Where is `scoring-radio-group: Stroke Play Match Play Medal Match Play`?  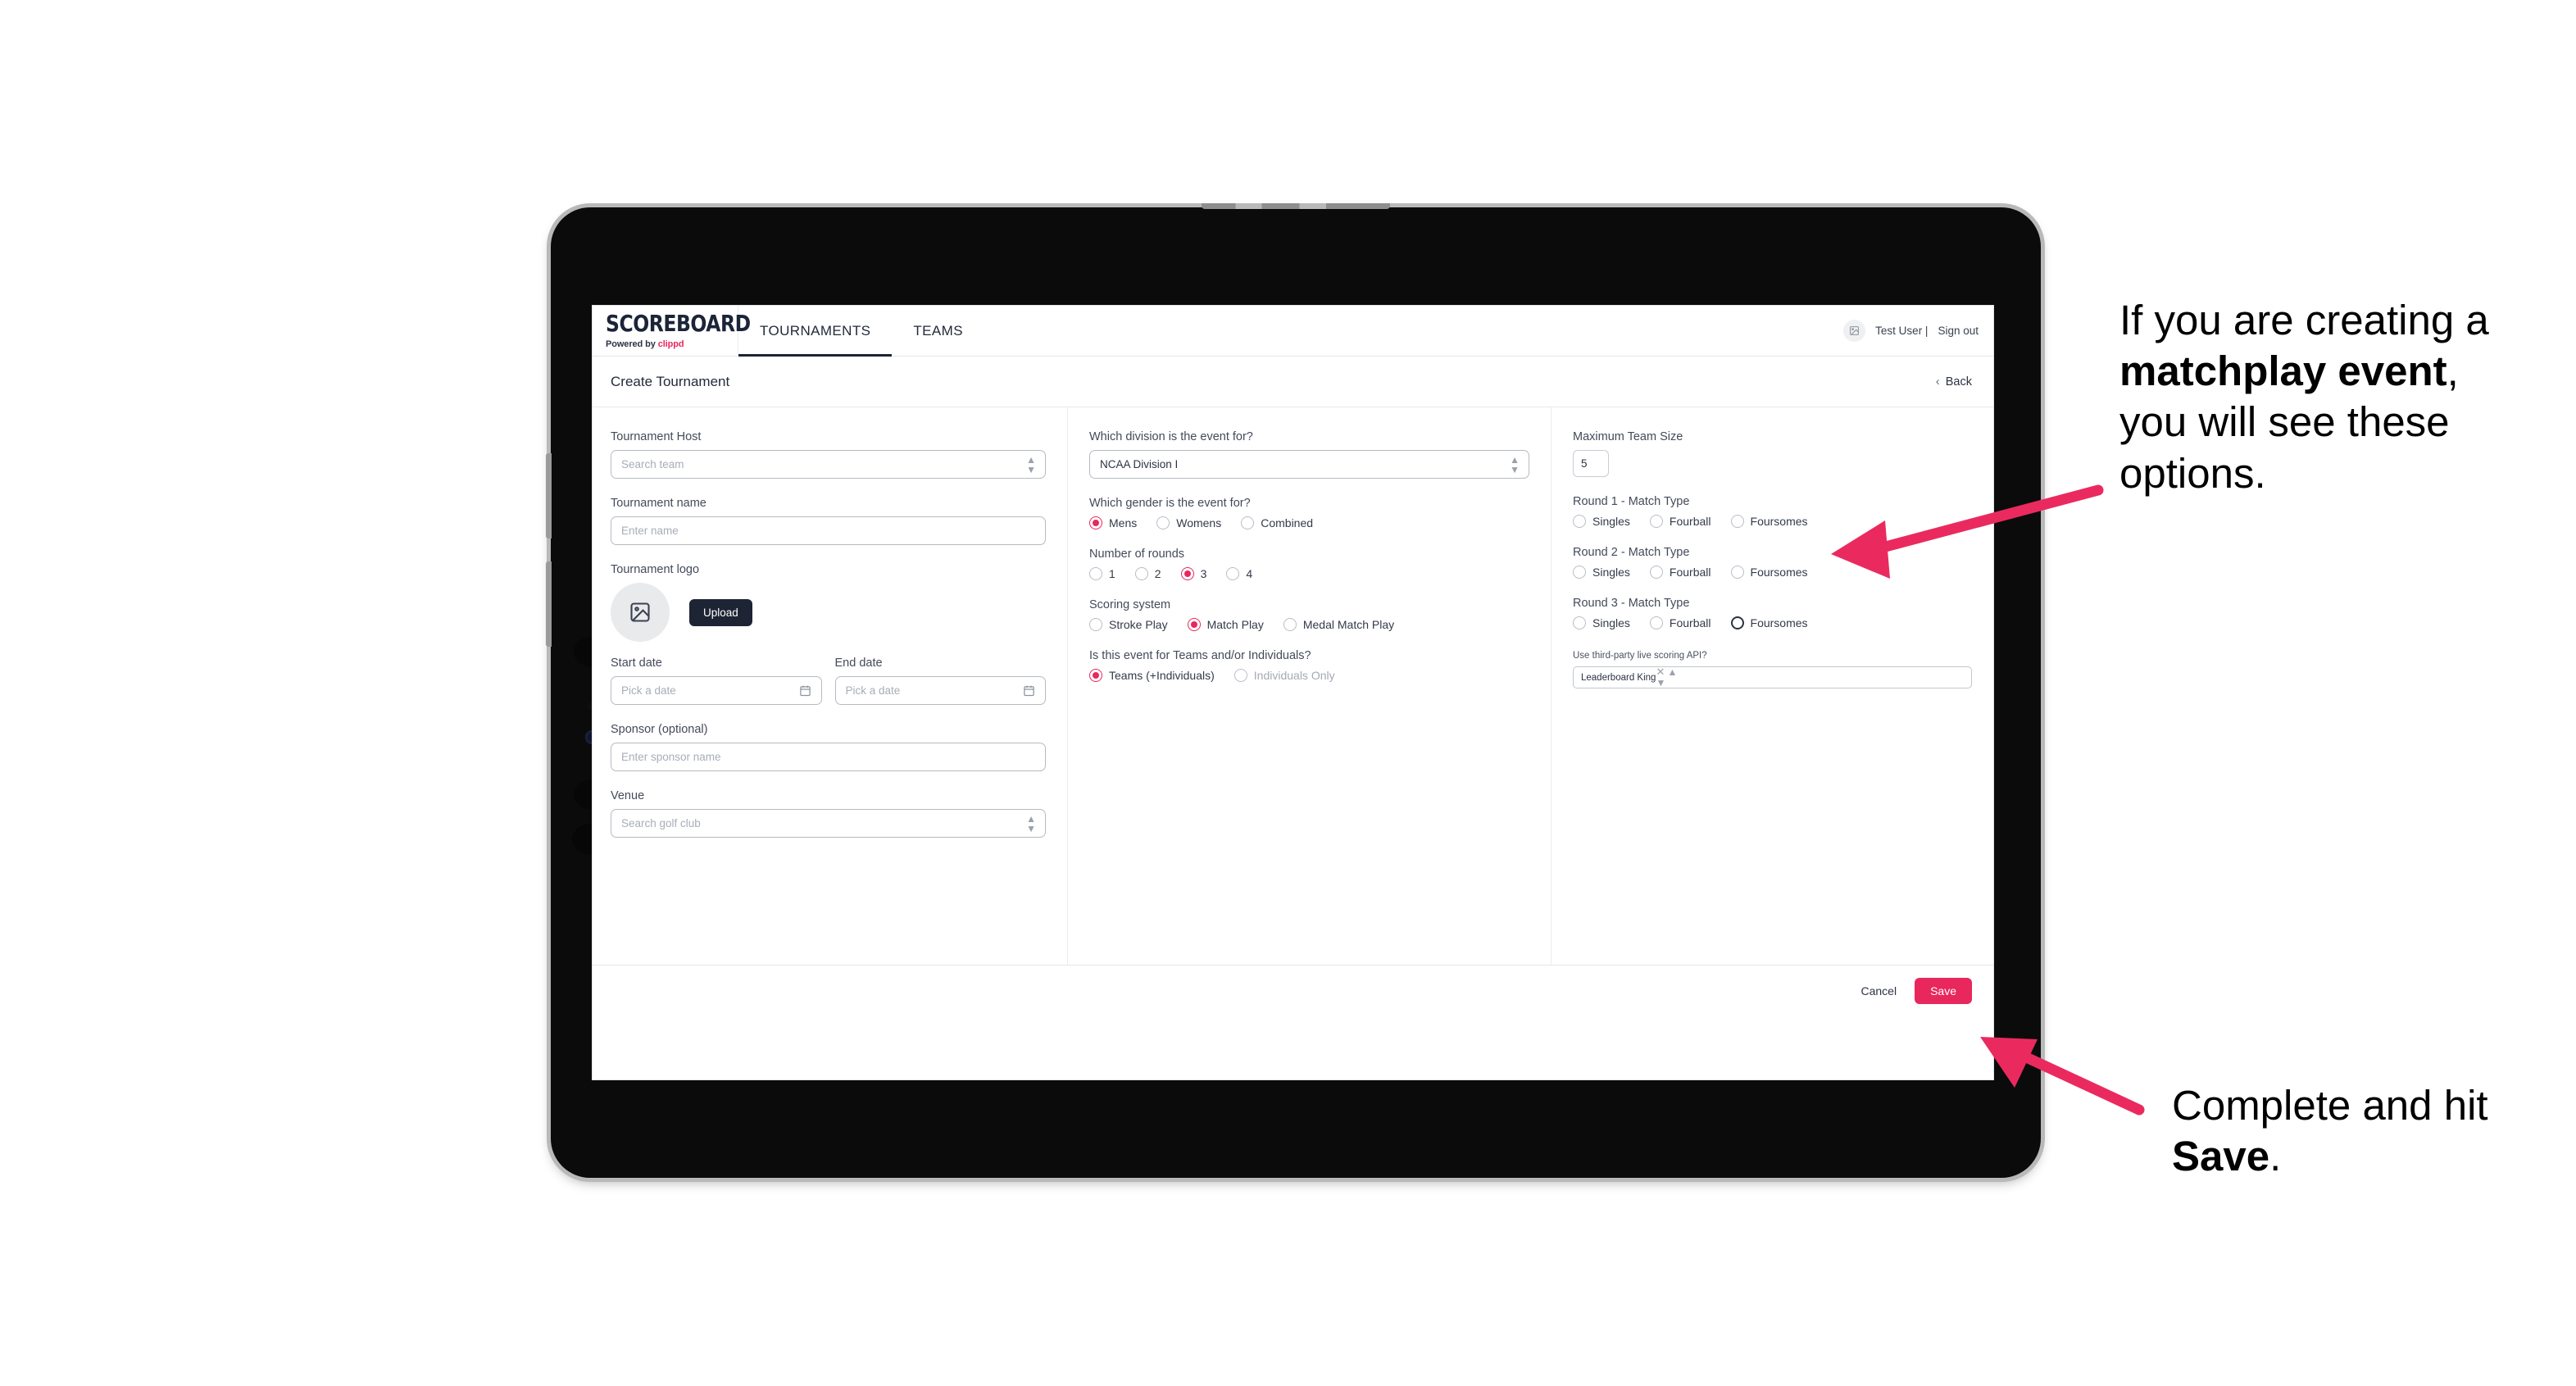
scoring-radio-group: Stroke Play Match Play Medal Match Play is located at coordinates (1309, 624).